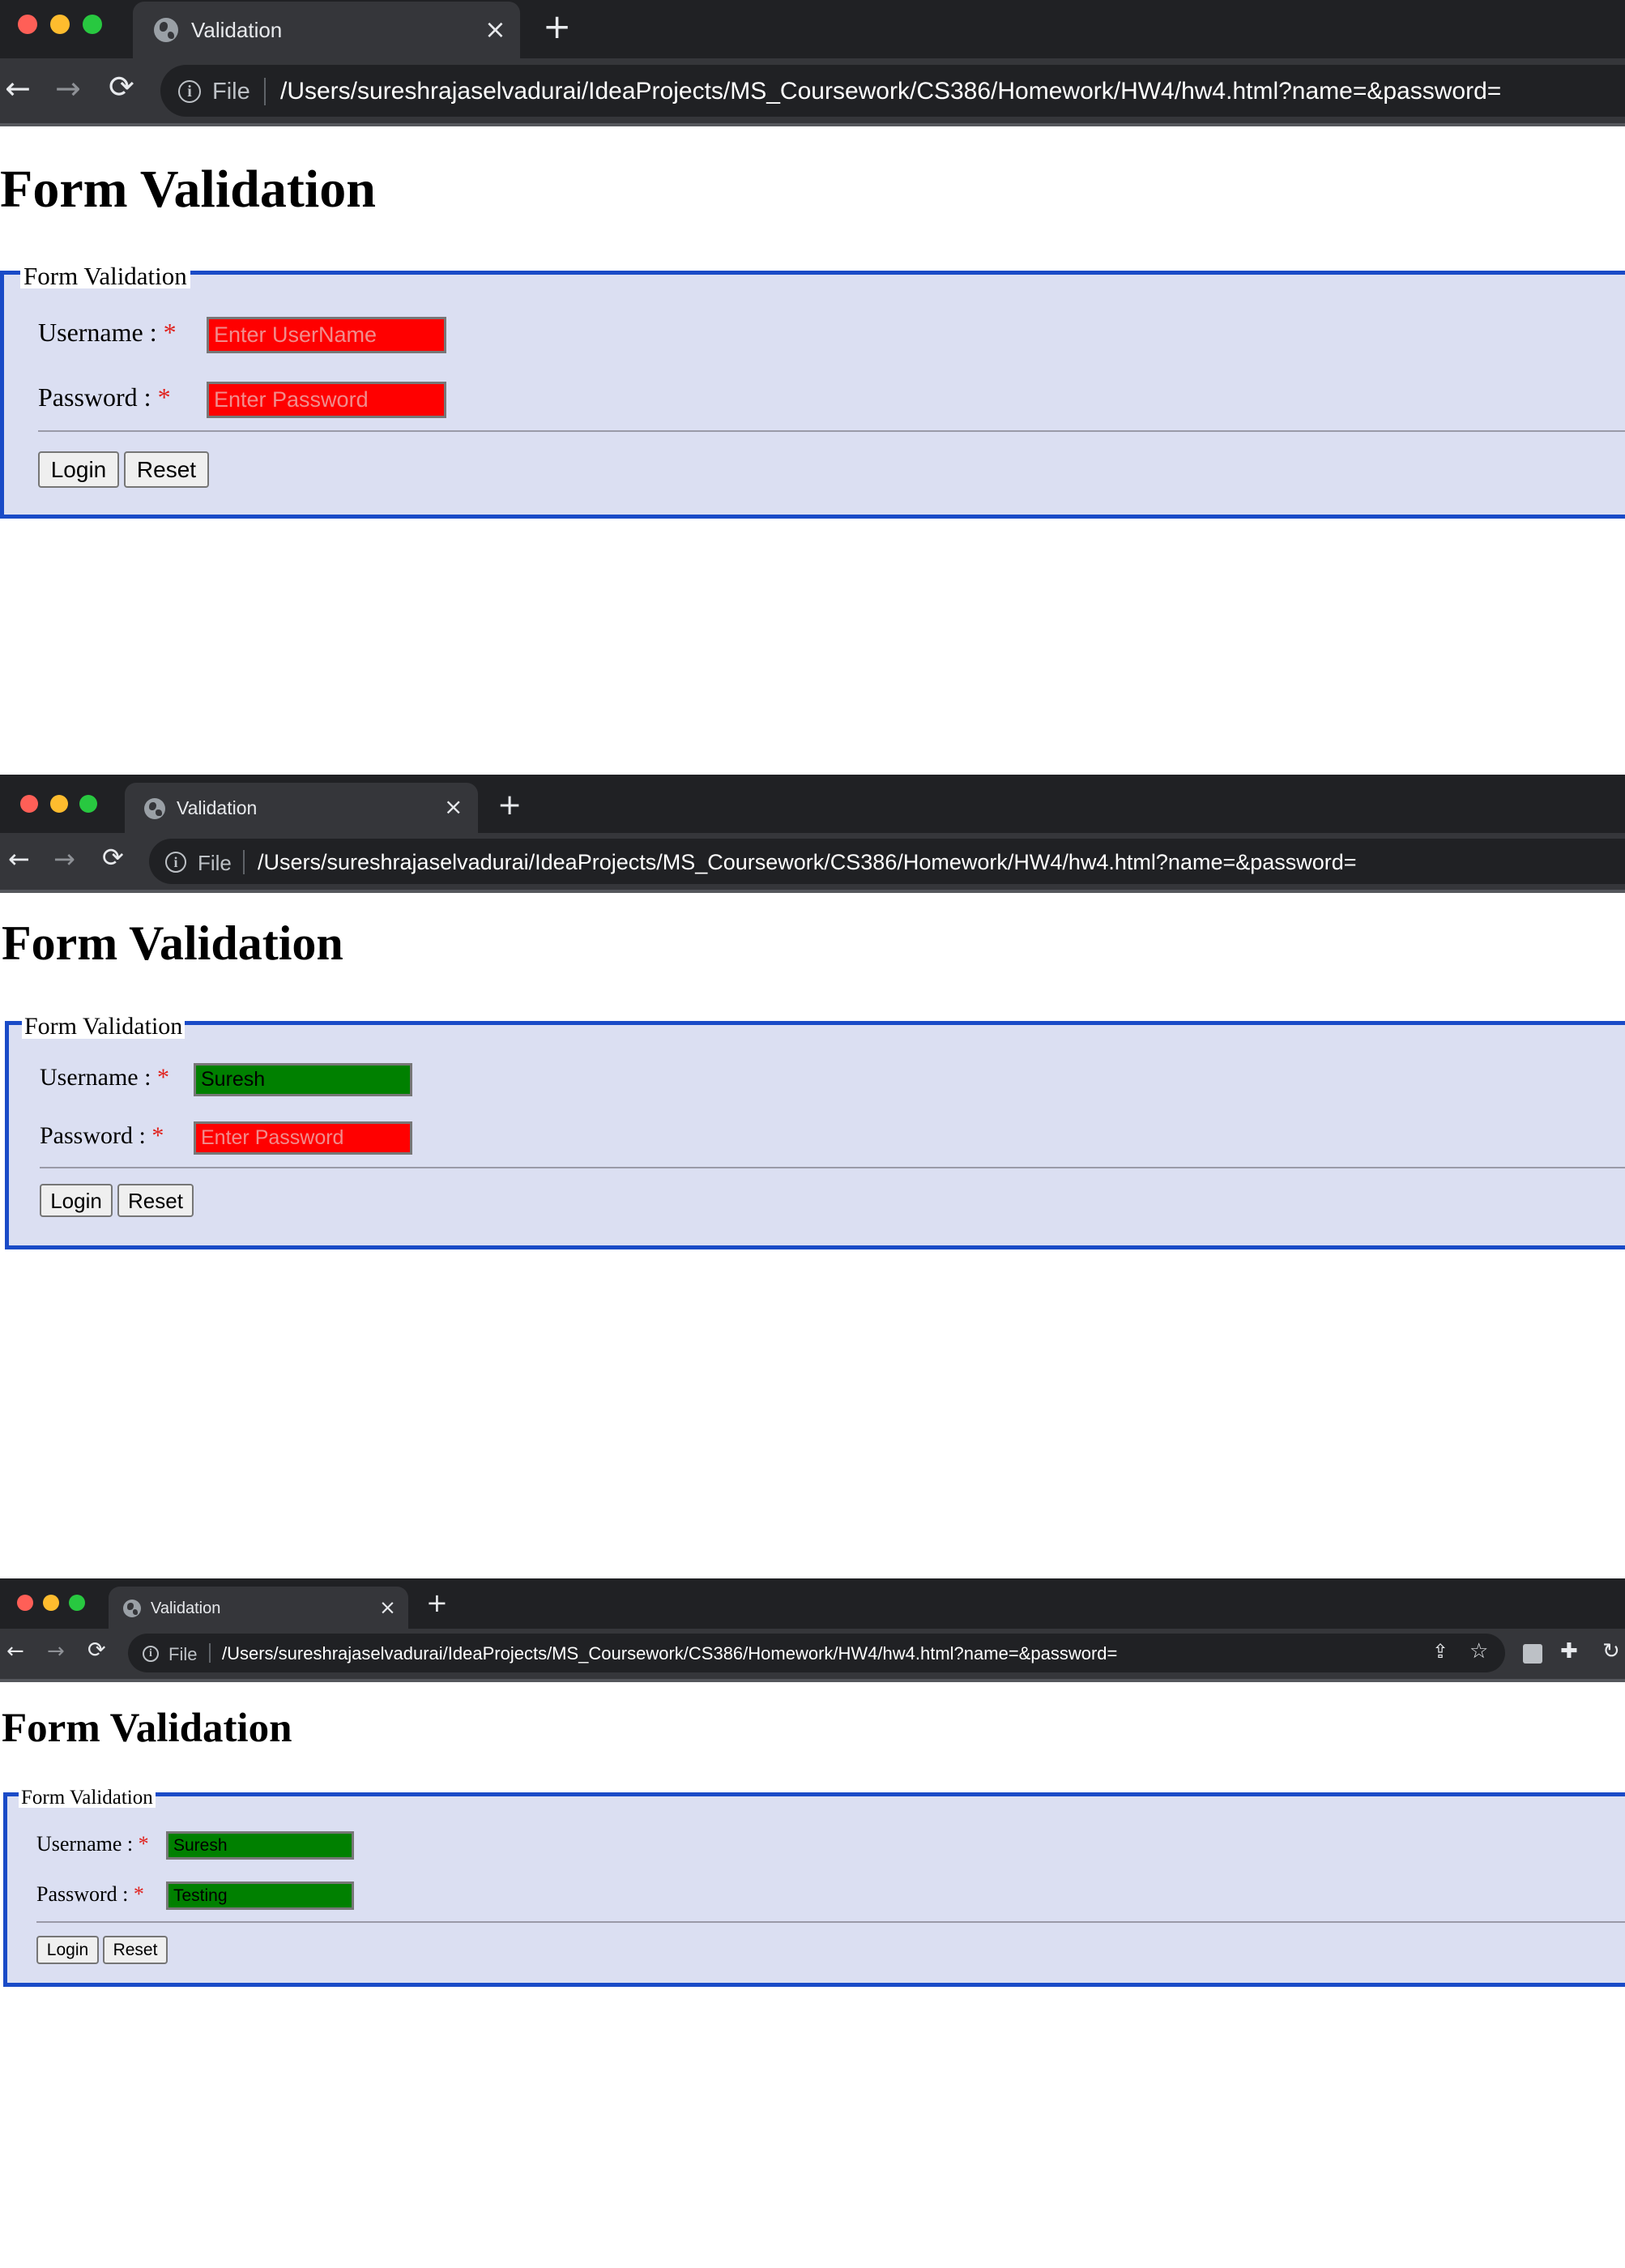 The image size is (1625, 2268). What do you see at coordinates (1478, 1652) in the screenshot?
I see `star-icon: ☆` at bounding box center [1478, 1652].